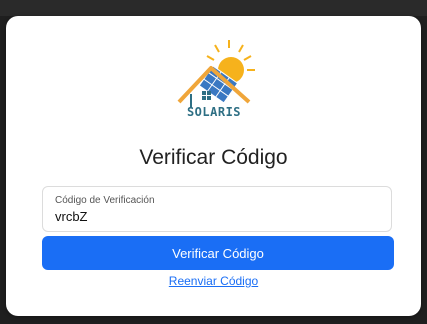 This screenshot has height=324, width=427. Describe the element at coordinates (213, 281) in the screenshot. I see `resend-code-link: Reenviar Código` at that location.